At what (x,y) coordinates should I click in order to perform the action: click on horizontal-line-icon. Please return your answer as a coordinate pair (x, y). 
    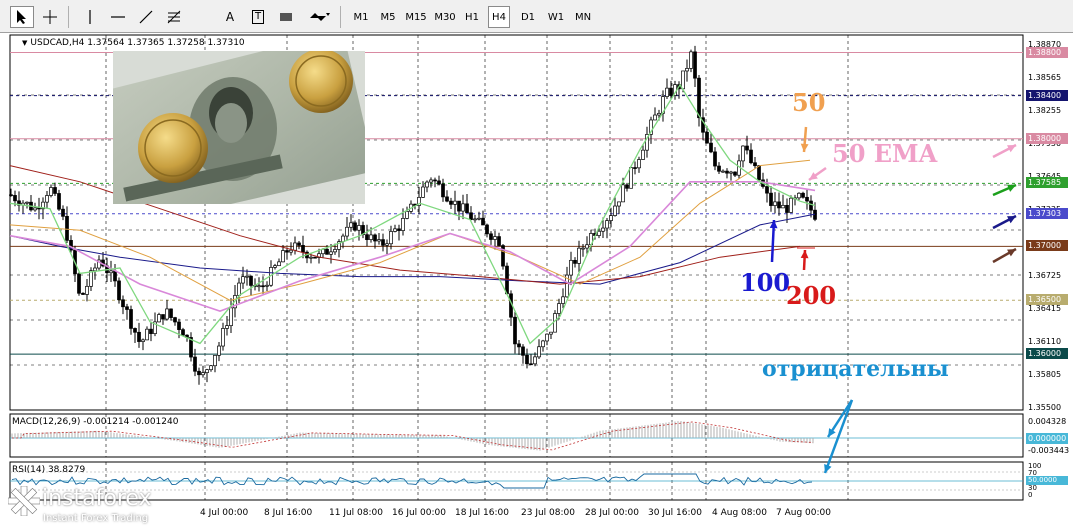
    Looking at the image, I should click on (118, 17).